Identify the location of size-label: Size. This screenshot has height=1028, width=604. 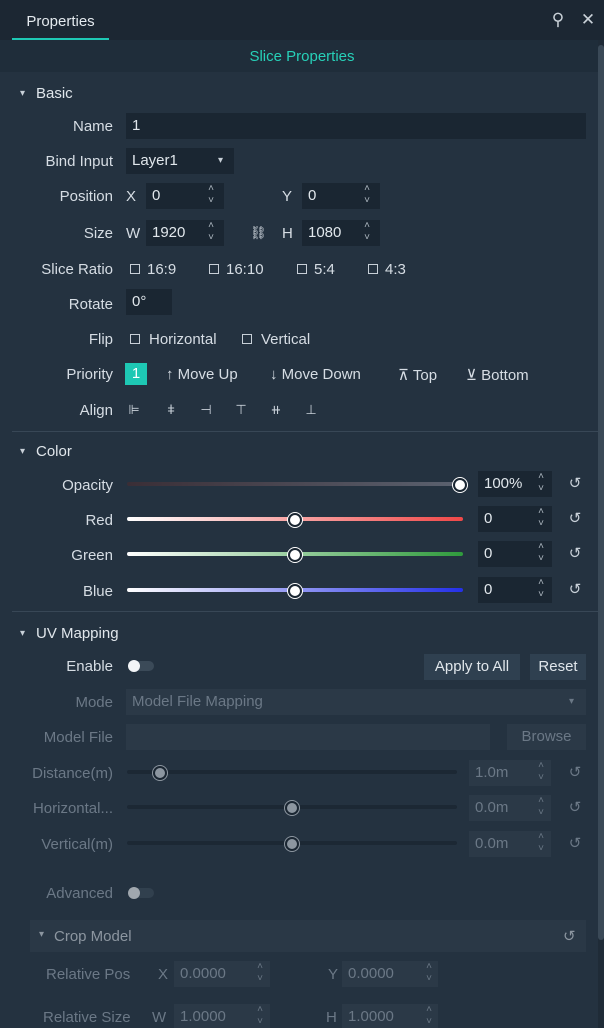
(98, 233).